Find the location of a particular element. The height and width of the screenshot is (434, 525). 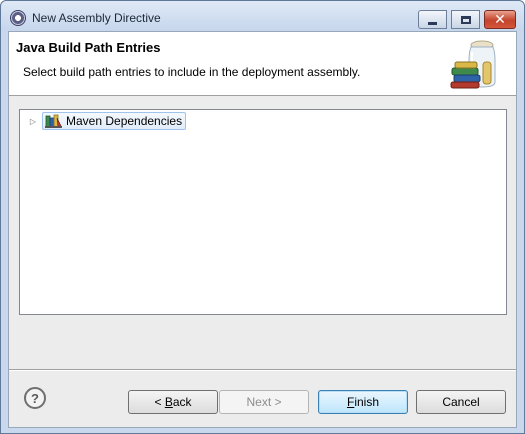

maximize-icon is located at coordinates (465, 19).